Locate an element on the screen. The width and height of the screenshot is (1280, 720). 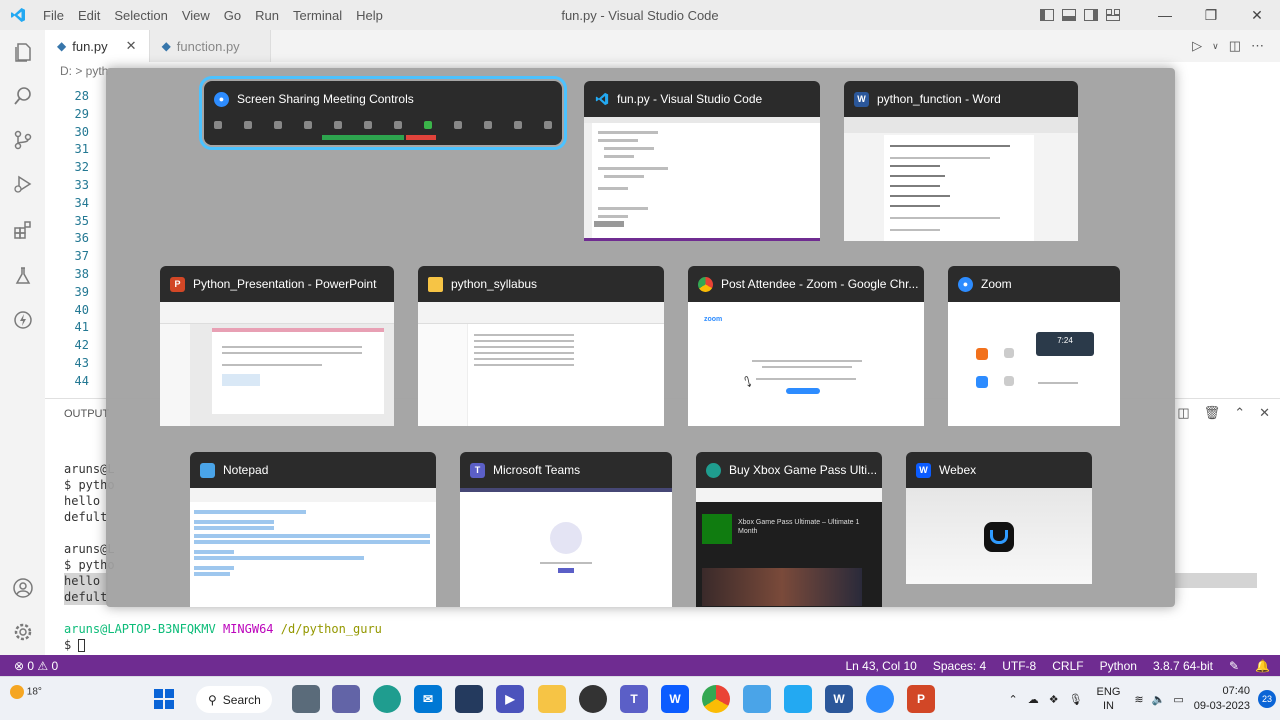
restore-button: ❐ is located at coordinates (1211, 15).